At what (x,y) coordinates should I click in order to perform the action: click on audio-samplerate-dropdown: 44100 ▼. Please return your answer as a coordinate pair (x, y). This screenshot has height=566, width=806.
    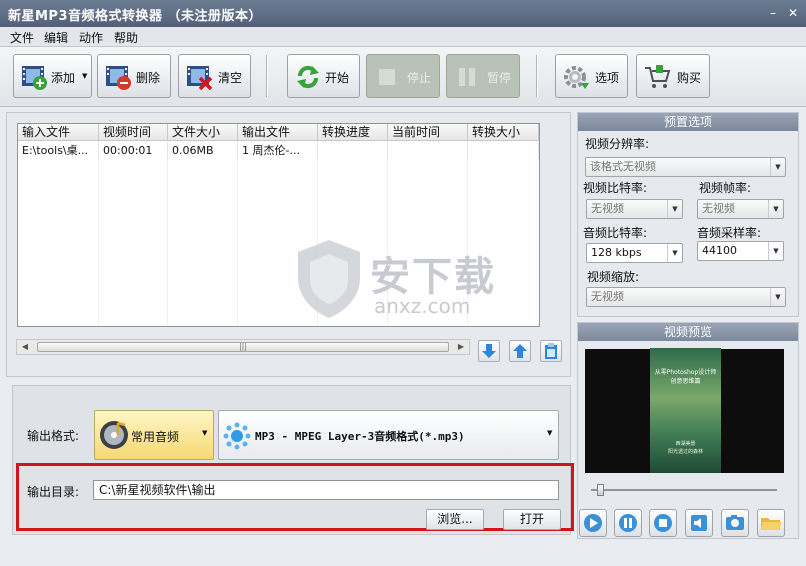
    Looking at the image, I should click on (740, 251).